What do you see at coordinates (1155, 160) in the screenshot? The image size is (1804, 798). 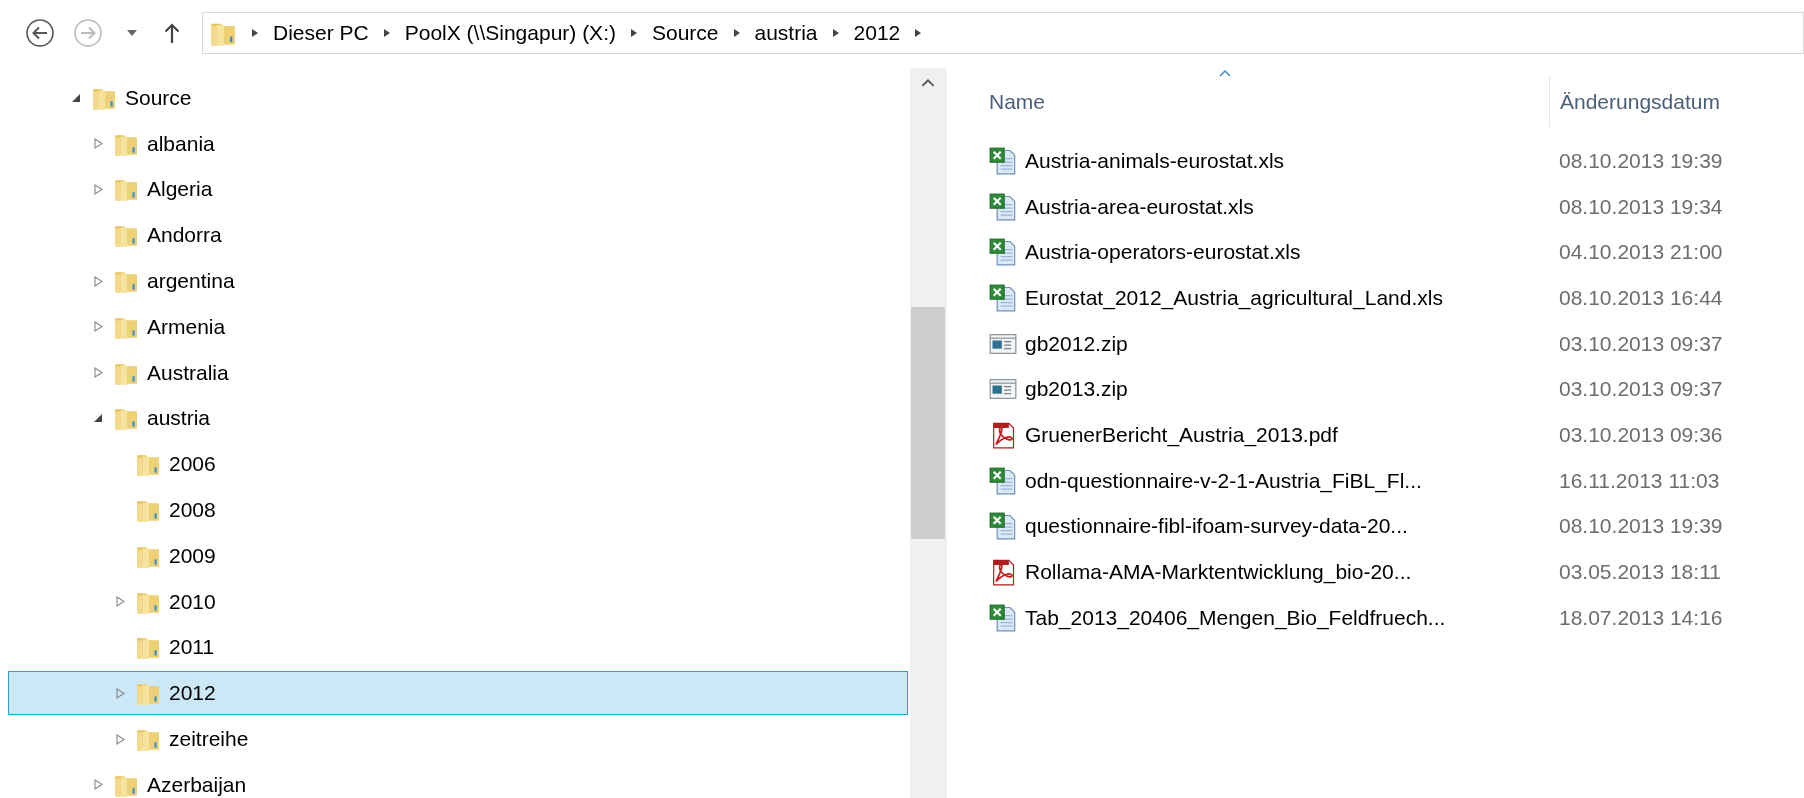 I see `file-name: Austria-animals-eurostat.xls` at bounding box center [1155, 160].